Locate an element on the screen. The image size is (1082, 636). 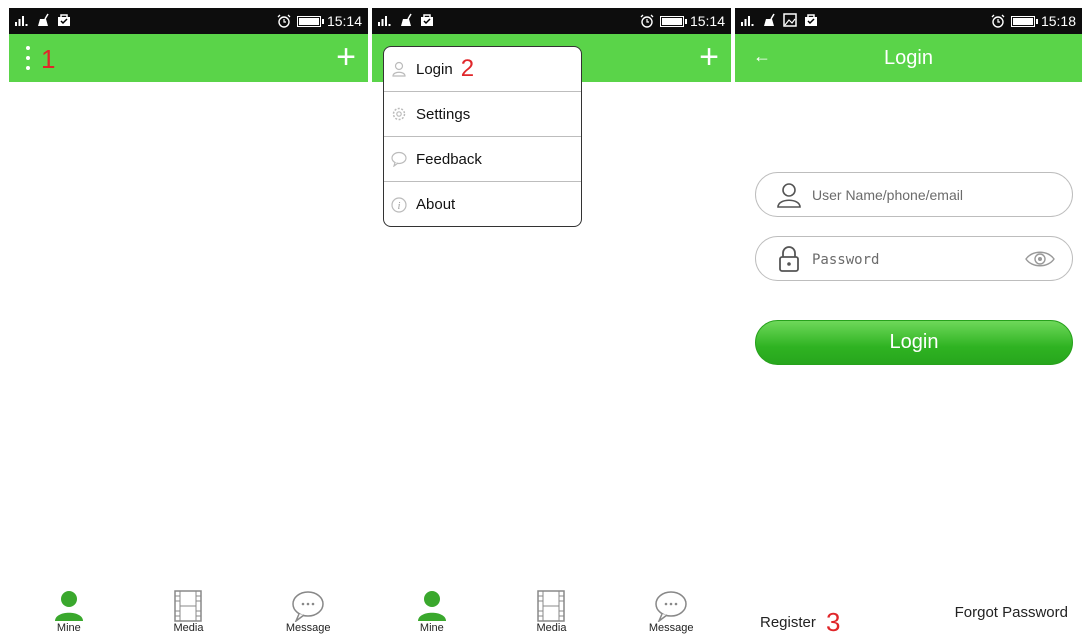
password-input is located at coordinates (912, 258).